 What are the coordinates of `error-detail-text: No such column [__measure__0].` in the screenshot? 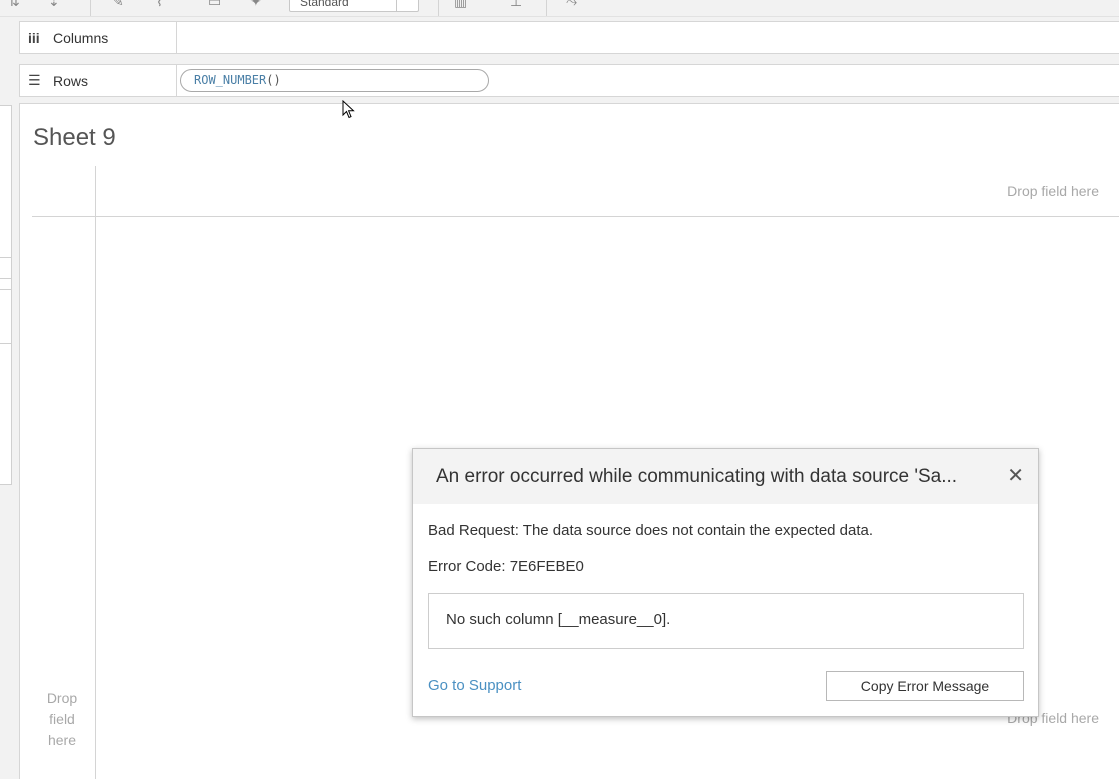 It's located at (558, 619).